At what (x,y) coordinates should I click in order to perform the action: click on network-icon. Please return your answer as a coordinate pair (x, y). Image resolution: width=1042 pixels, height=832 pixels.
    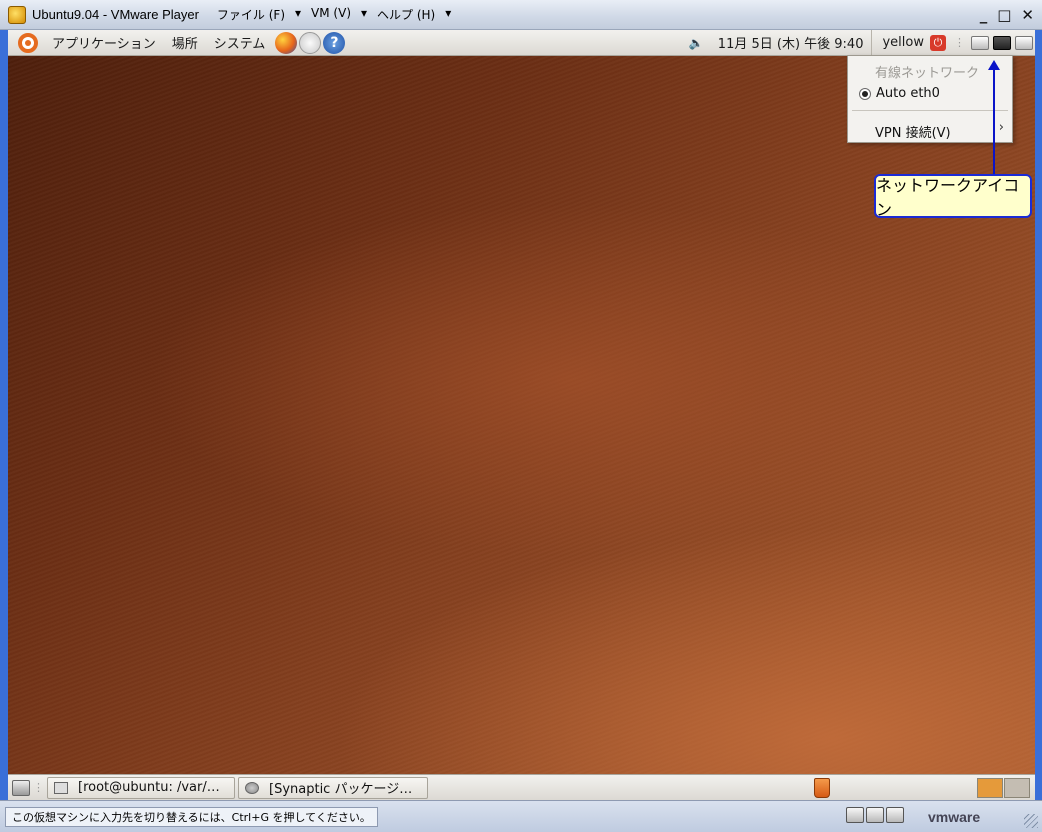
    Looking at the image, I should click on (1002, 42).